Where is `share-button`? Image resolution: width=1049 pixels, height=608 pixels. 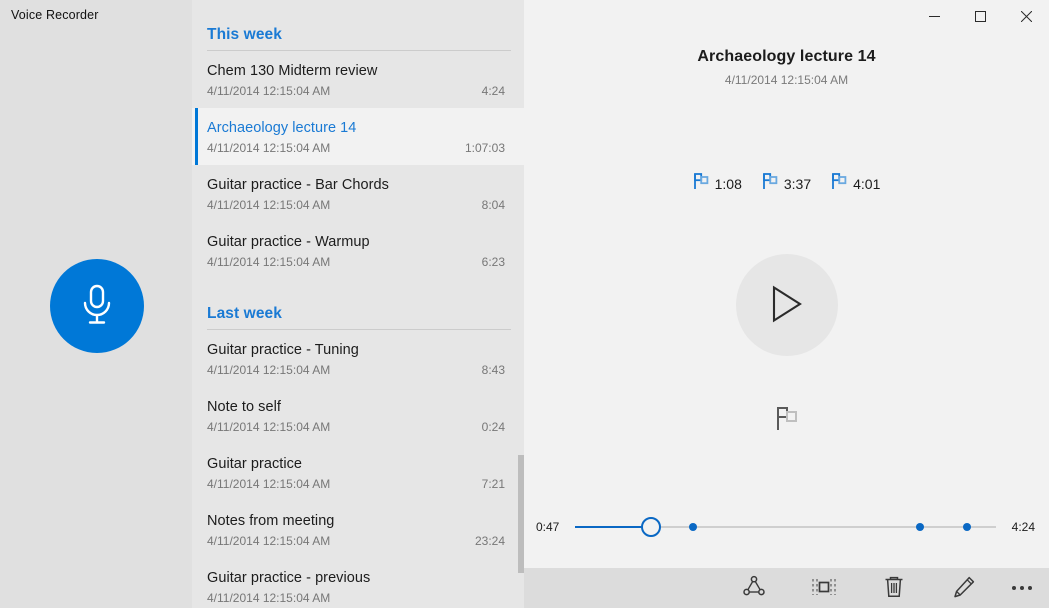
share-button is located at coordinates (754, 588).